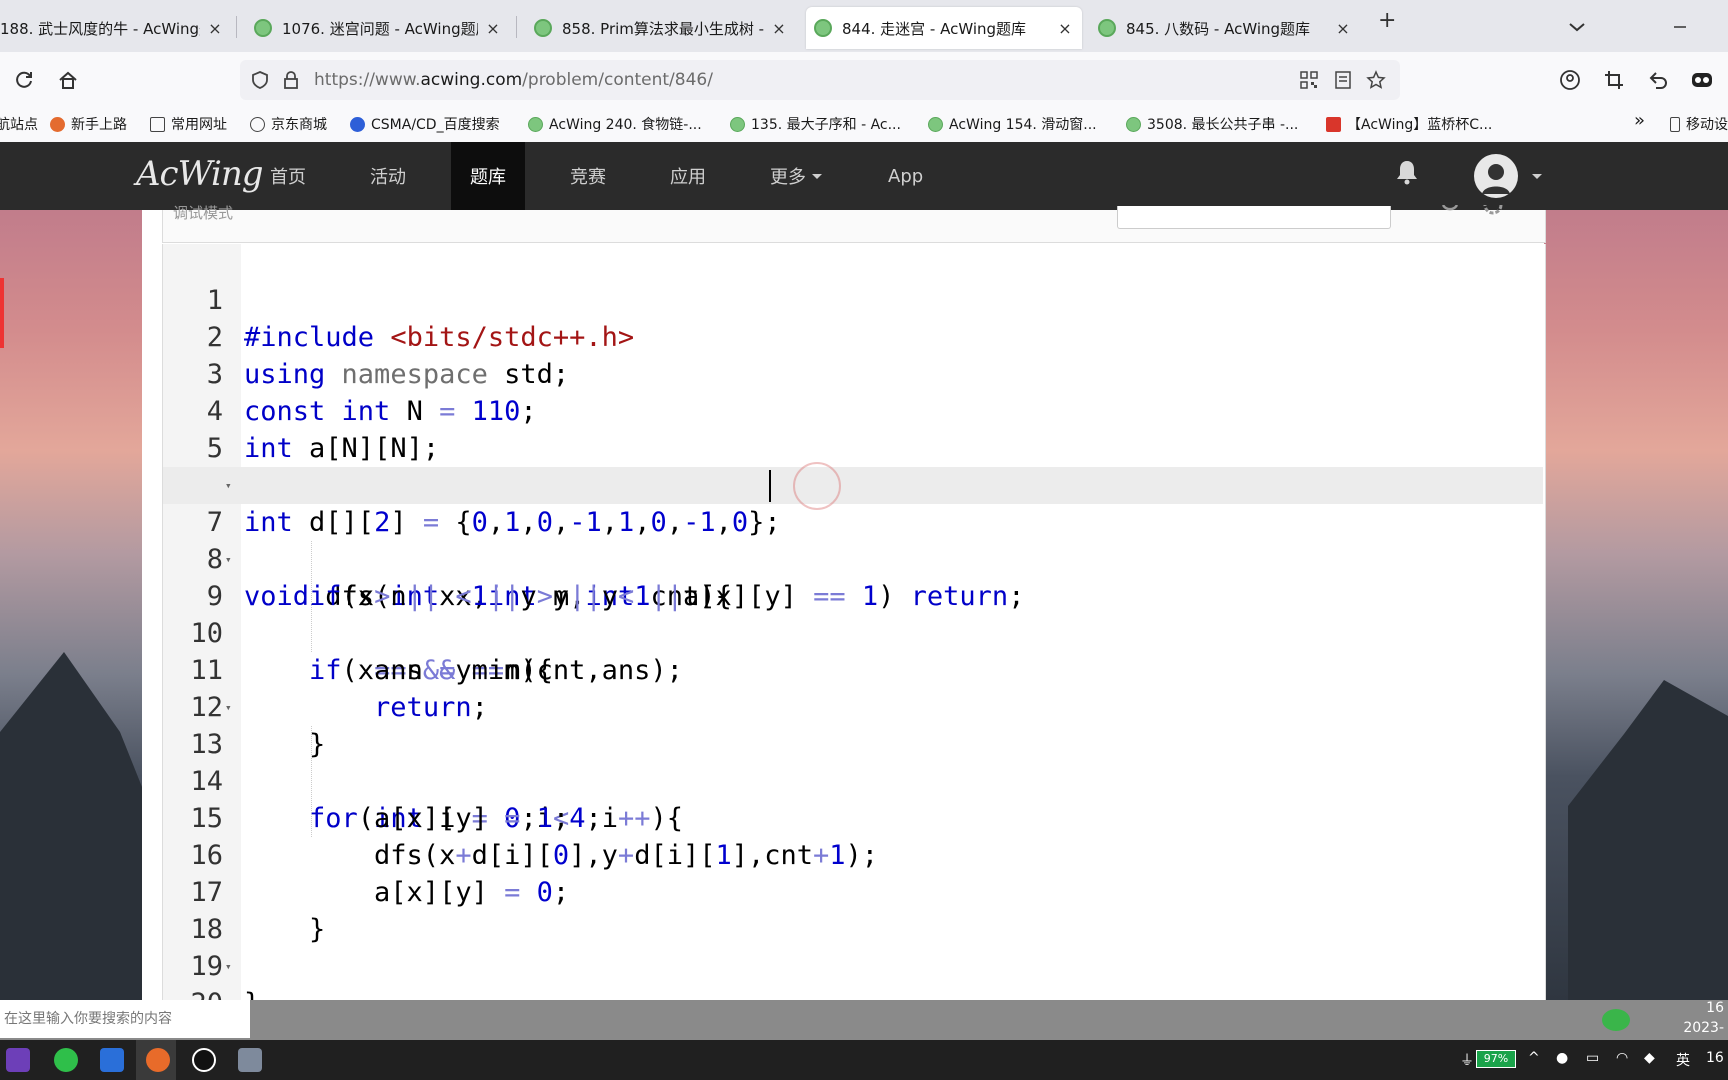 The height and width of the screenshot is (1080, 1728). I want to click on desktop-status-bar: 在这里输入你要搜索的内容 16 2023-, so click(864, 1020).